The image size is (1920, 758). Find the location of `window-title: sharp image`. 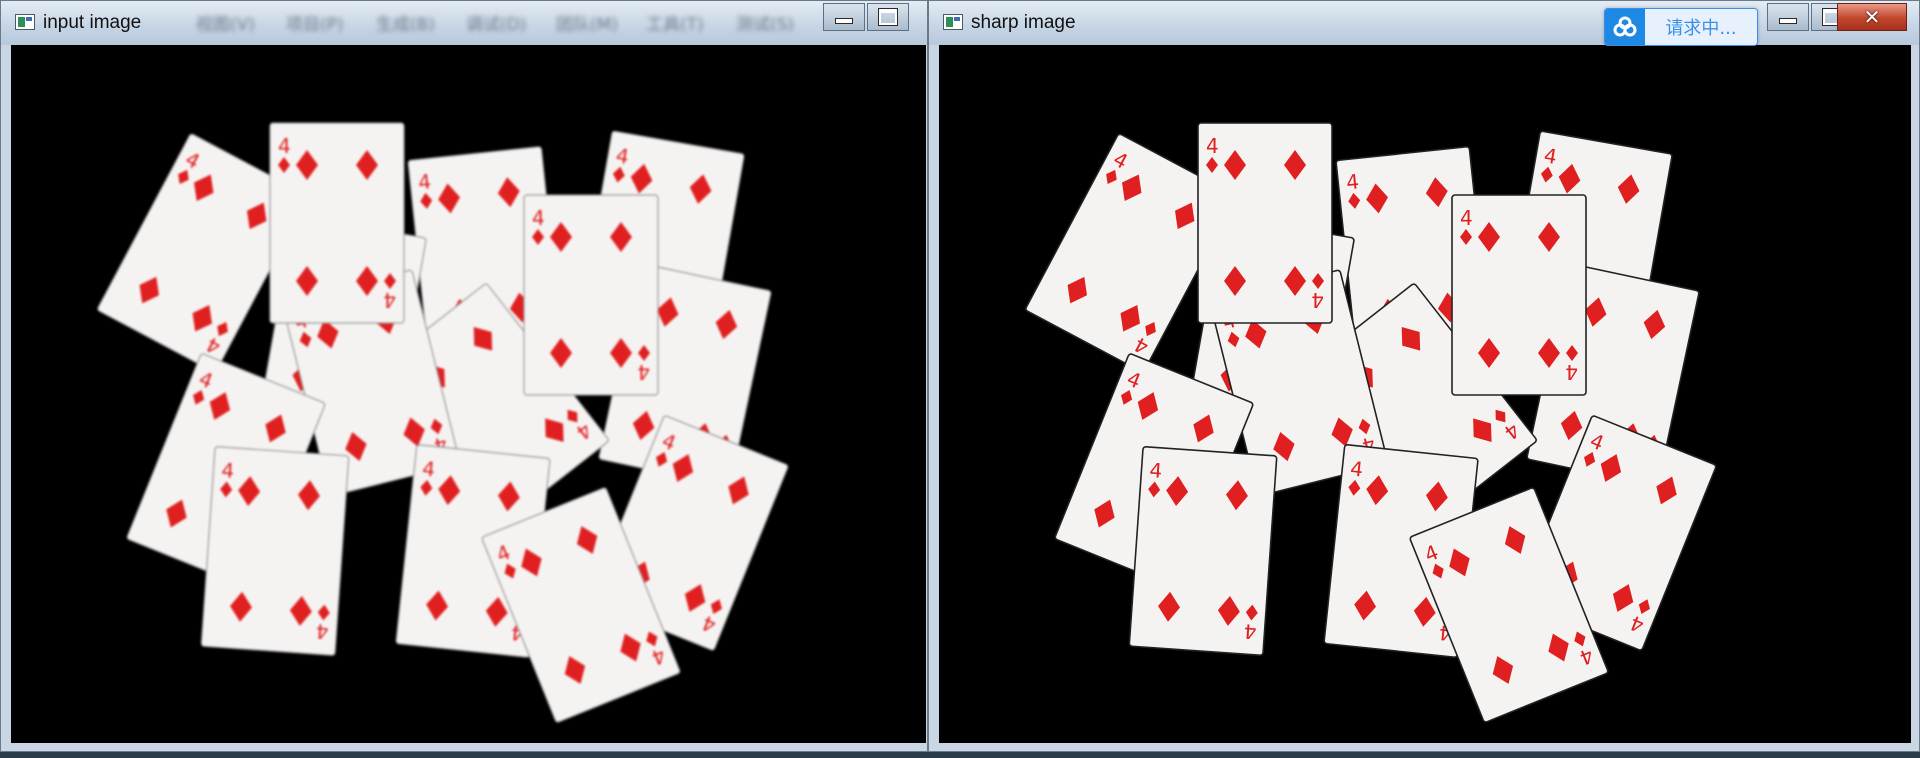

window-title: sharp image is located at coordinates (1023, 22).